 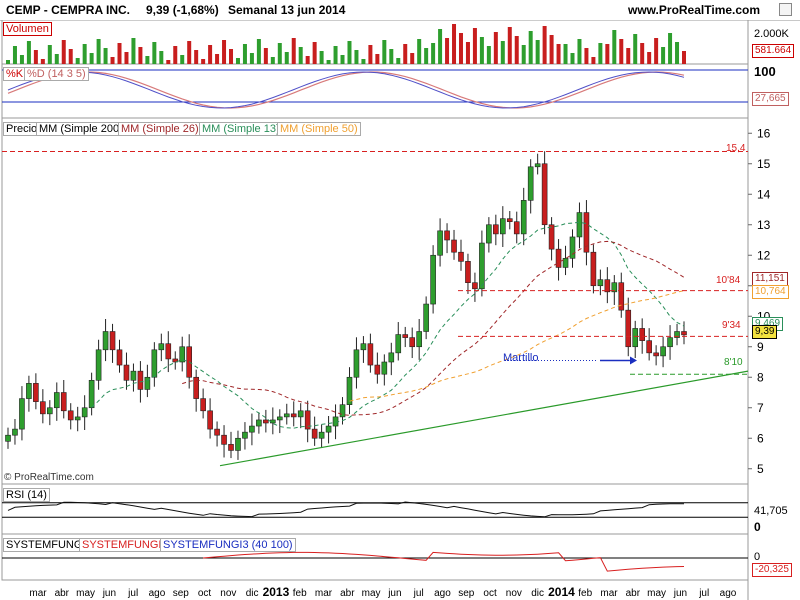 What do you see at coordinates (27, 29) in the screenshot?
I see `volume-label: Volumen` at bounding box center [27, 29].